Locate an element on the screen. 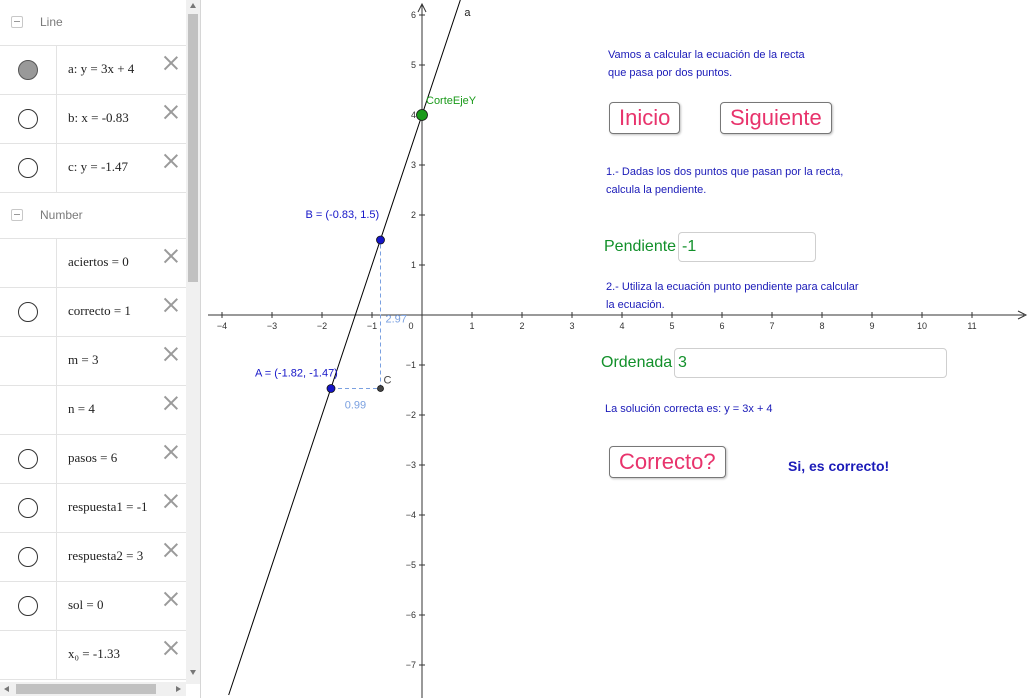 The height and width of the screenshot is (698, 1030). object-formula: pasos = 6 is located at coordinates (92, 458).